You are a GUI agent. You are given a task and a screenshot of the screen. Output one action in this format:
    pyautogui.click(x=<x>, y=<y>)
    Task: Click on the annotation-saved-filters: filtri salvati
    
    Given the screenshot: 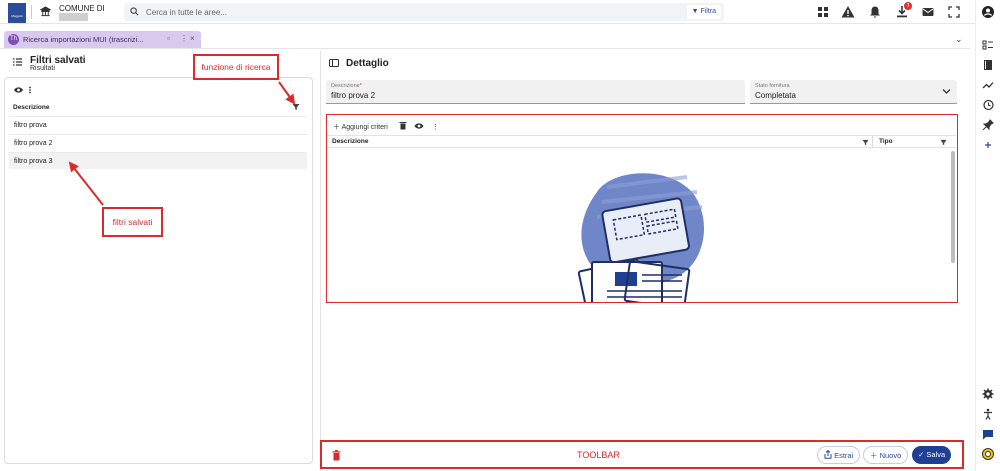 What is the action you would take?
    pyautogui.click(x=132, y=222)
    